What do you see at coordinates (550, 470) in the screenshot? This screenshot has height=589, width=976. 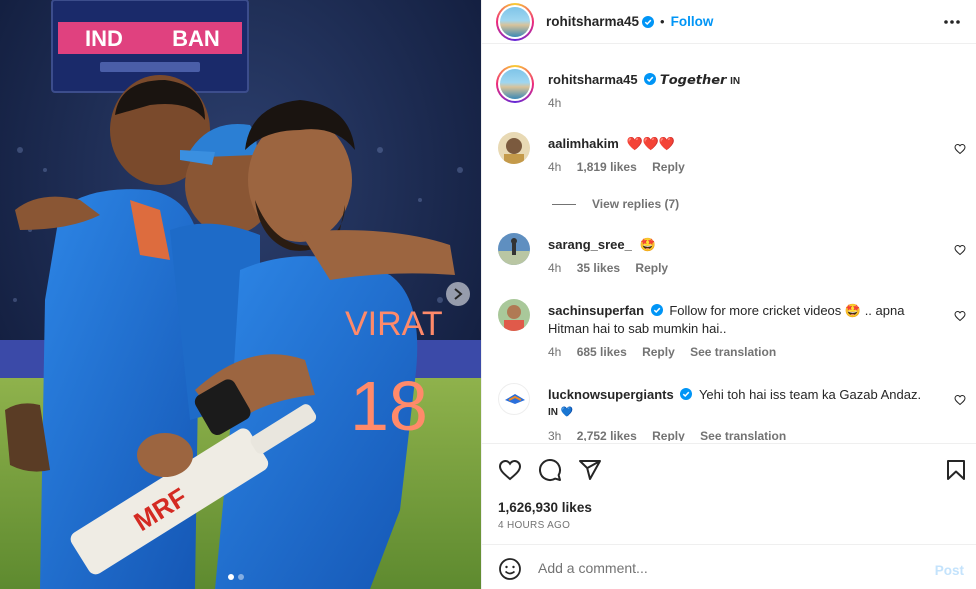 I see `comment-icon` at bounding box center [550, 470].